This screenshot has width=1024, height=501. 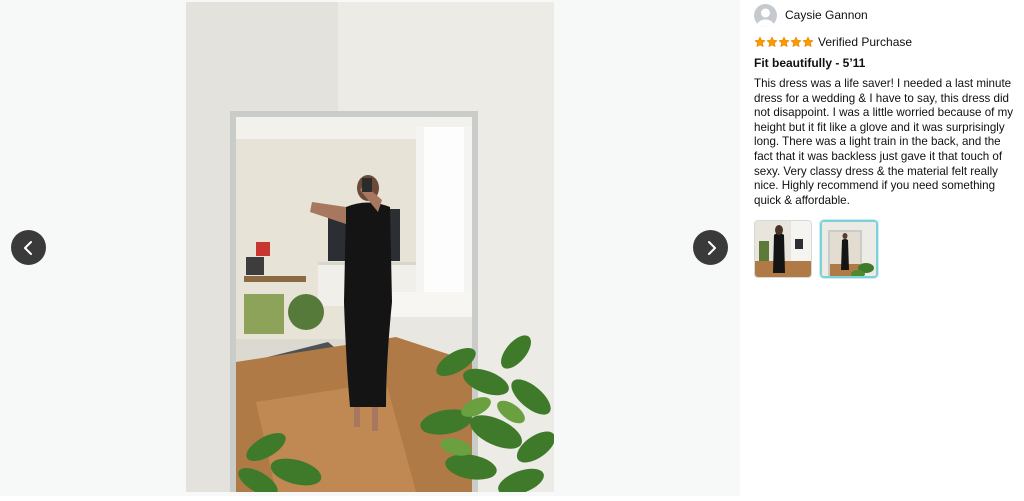 I want to click on reviewer-name: Caysie Gannon, so click(x=826, y=15).